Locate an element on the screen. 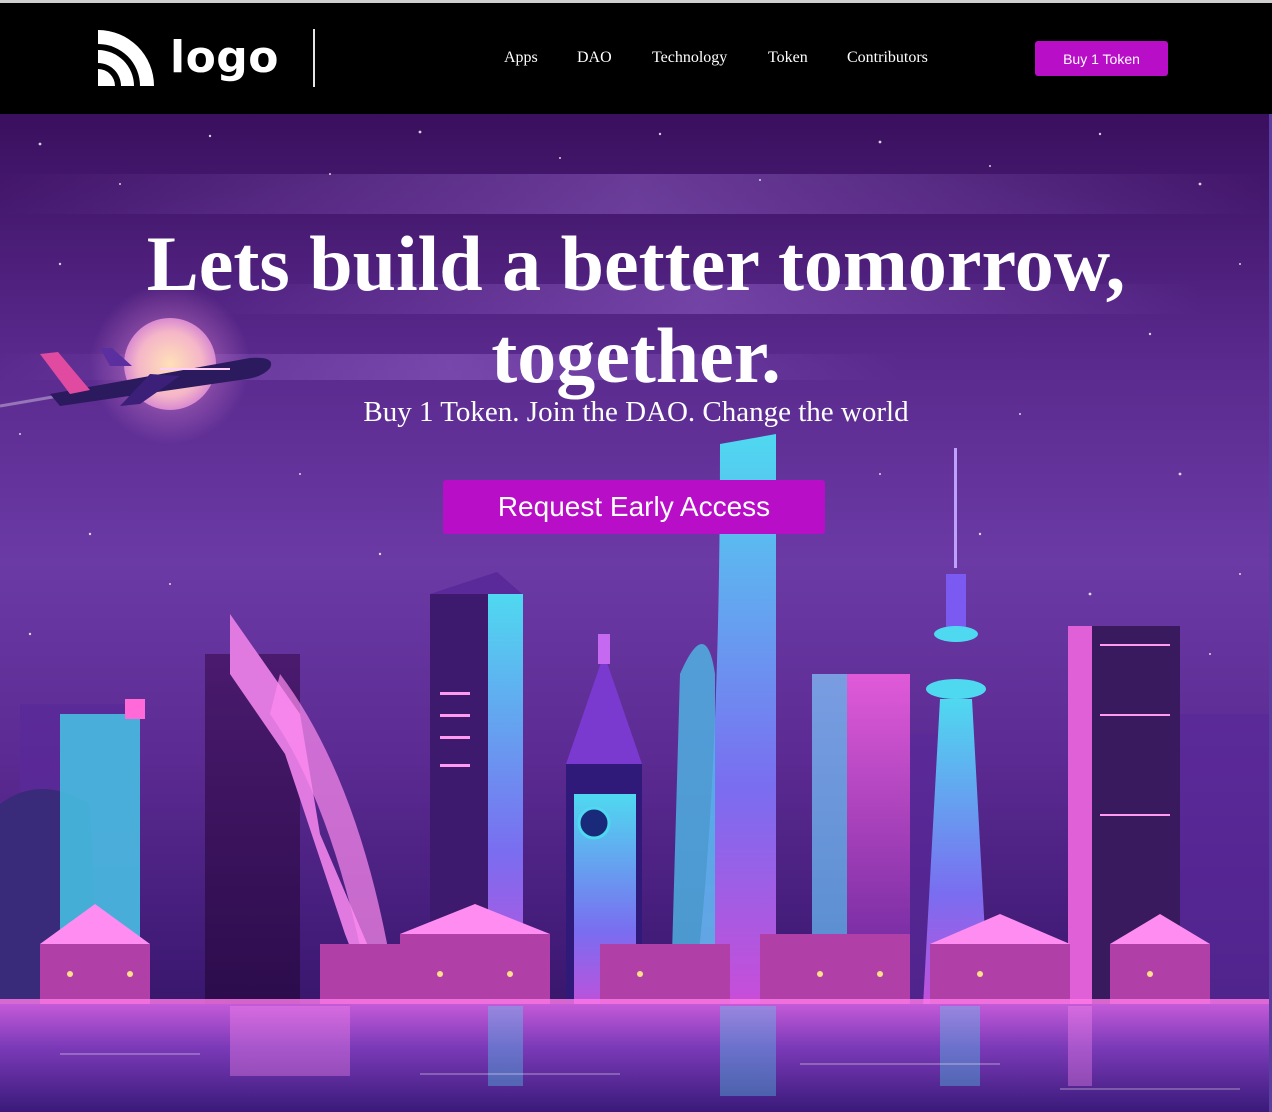 This screenshot has height=1112, width=1272. buy-token-button: Buy 1 Token is located at coordinates (1101, 58).